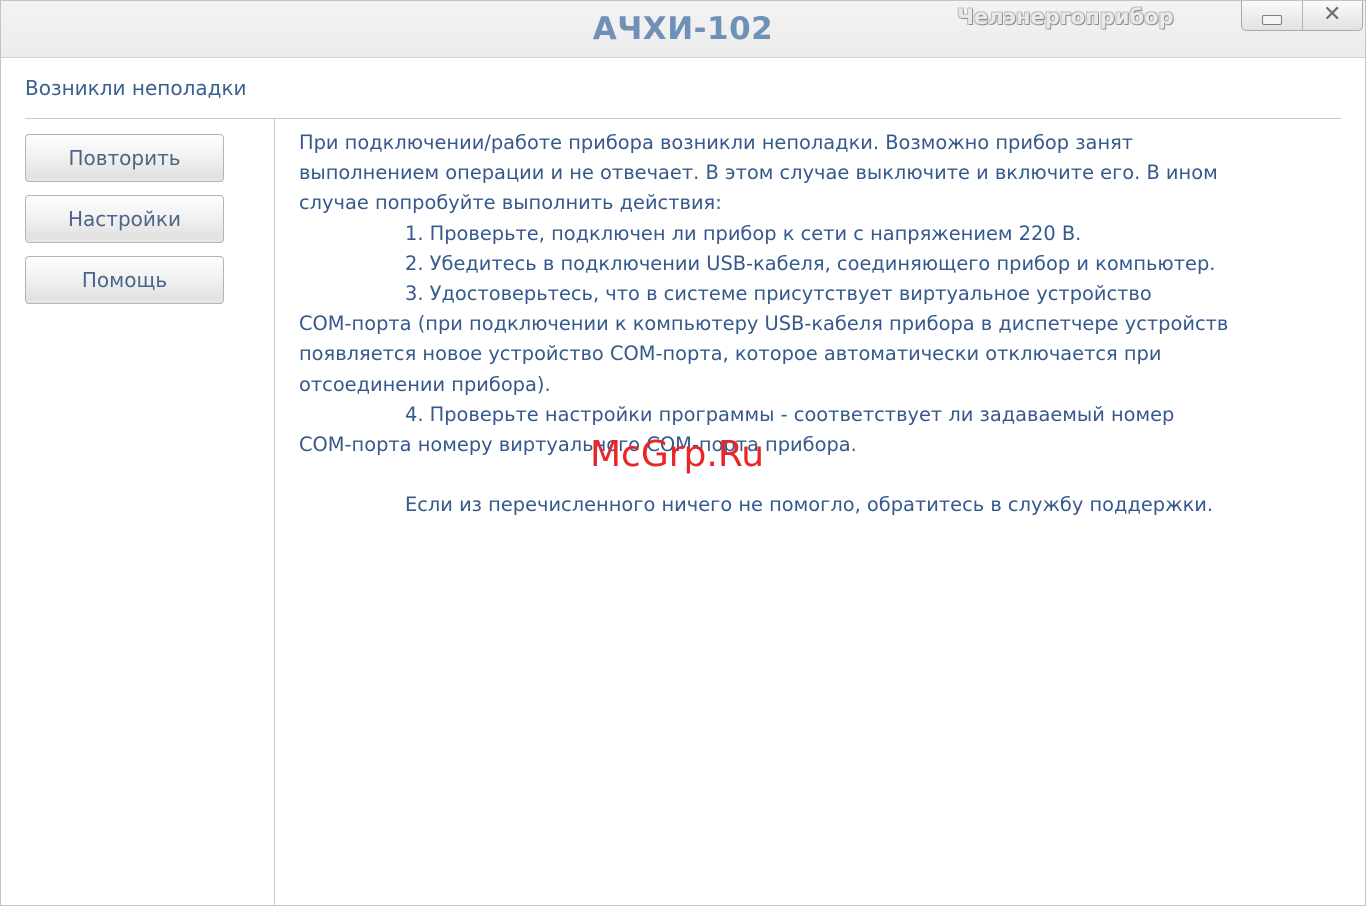 The height and width of the screenshot is (910, 1368). I want to click on close-button: ✕, so click(1332, 15).